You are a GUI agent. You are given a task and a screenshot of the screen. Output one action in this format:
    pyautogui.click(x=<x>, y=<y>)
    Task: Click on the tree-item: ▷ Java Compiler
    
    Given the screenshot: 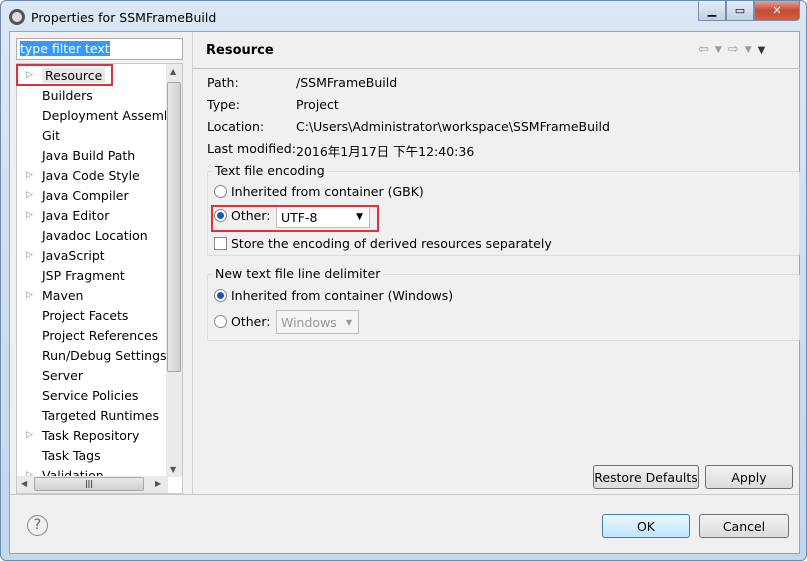 What is the action you would take?
    pyautogui.click(x=73, y=195)
    